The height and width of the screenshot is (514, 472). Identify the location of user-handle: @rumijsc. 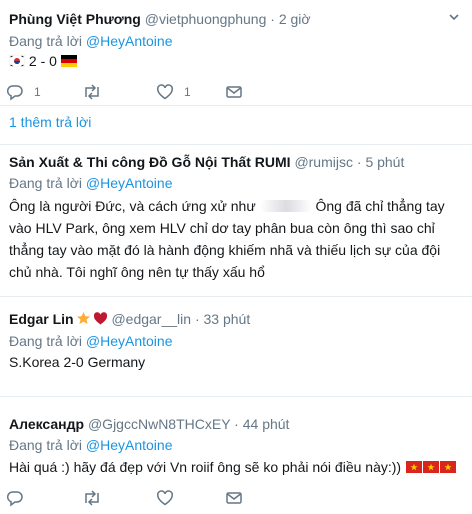
(323, 162).